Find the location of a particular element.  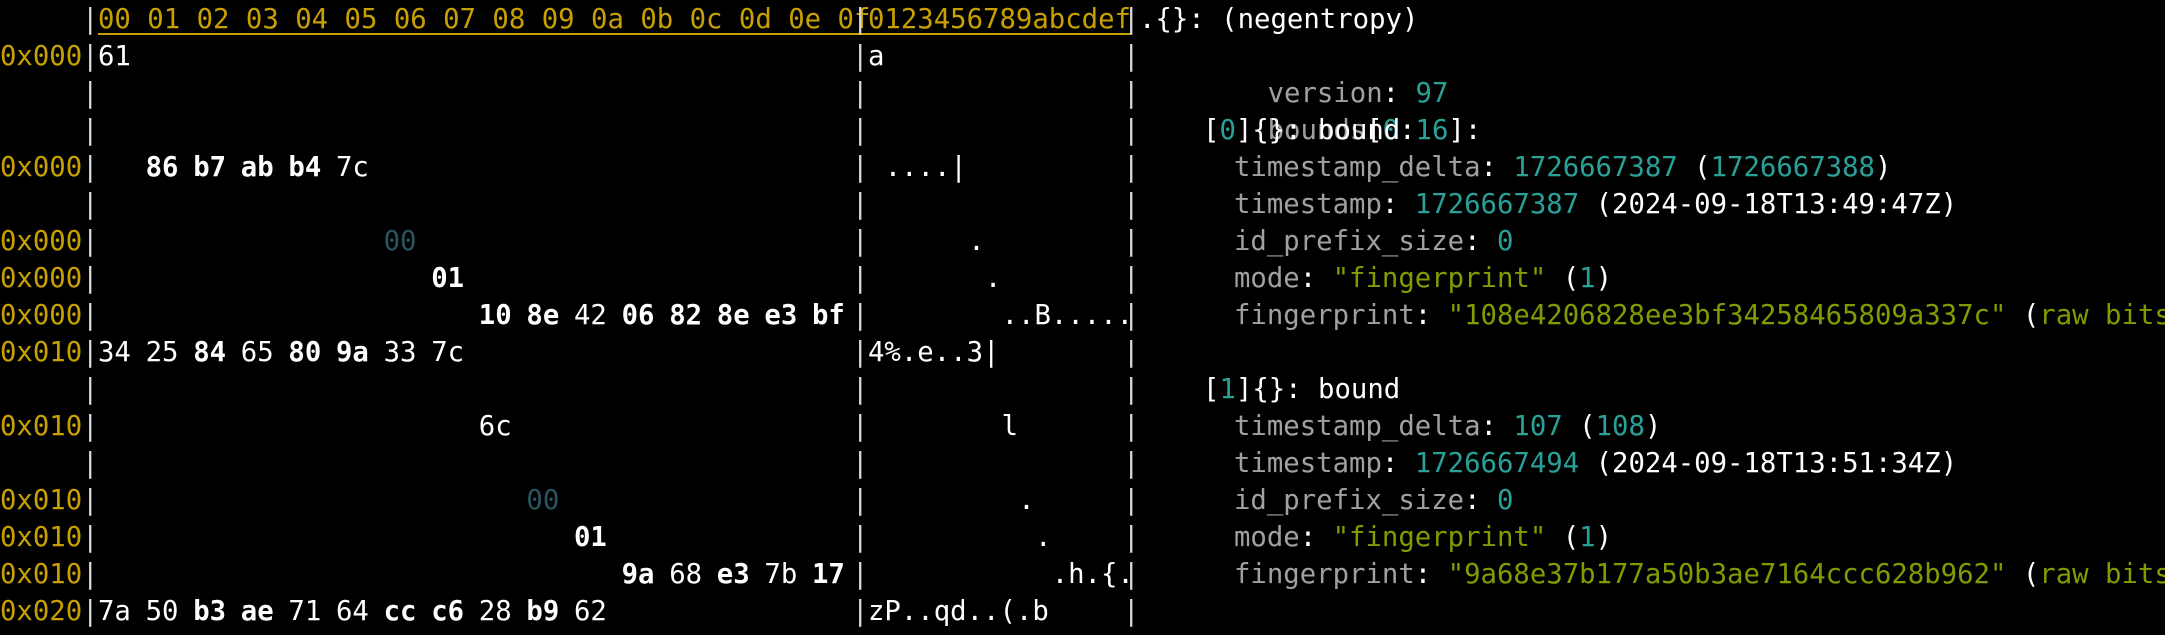

hex-byte: ab is located at coordinates (257, 167).